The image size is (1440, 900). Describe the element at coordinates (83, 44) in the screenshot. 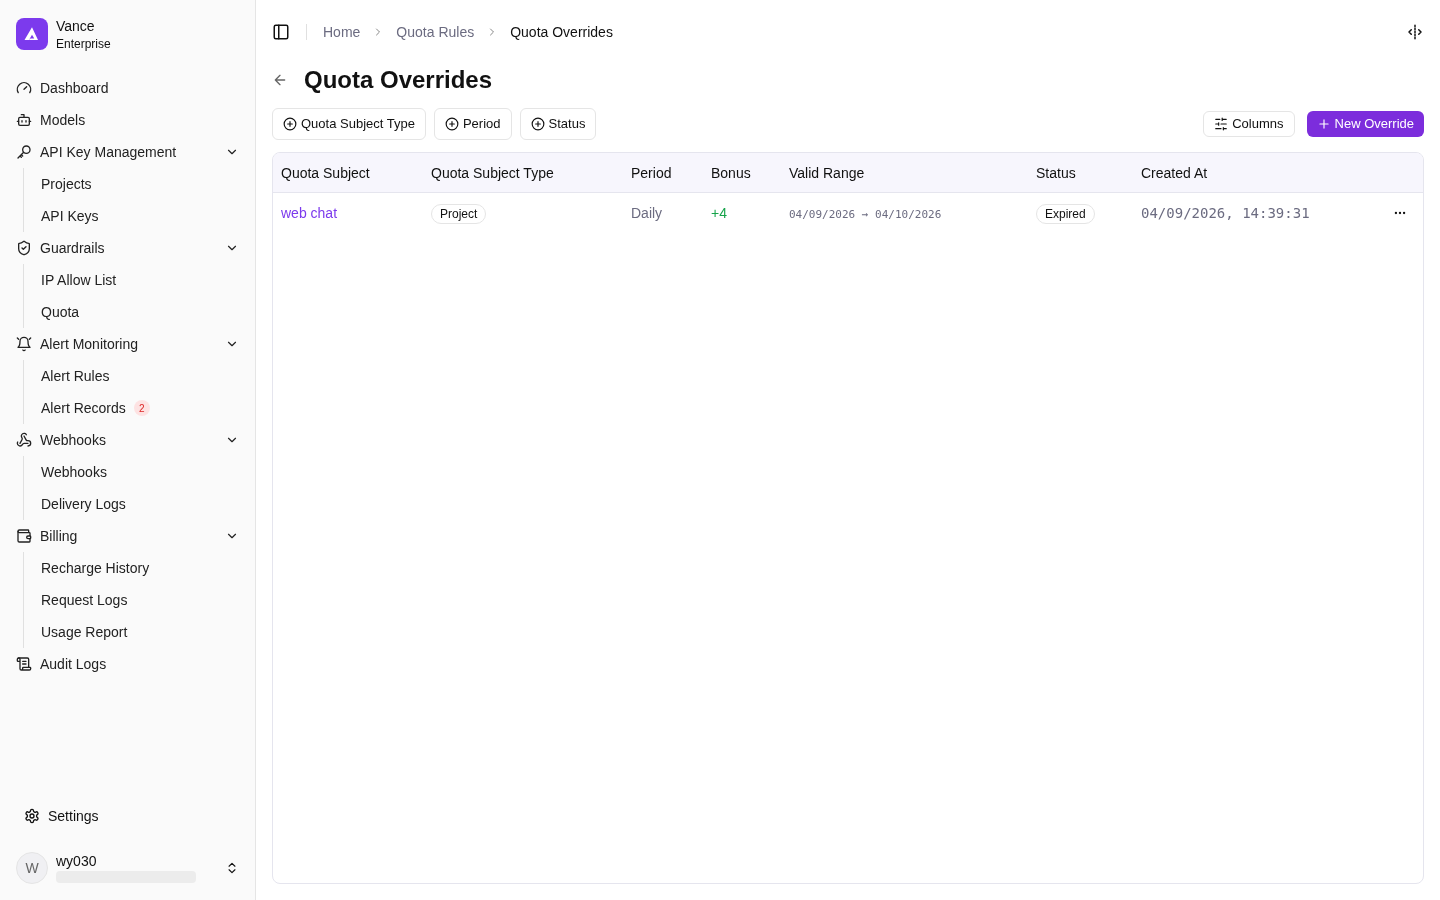

I see `brand-plan: Enterprise` at that location.